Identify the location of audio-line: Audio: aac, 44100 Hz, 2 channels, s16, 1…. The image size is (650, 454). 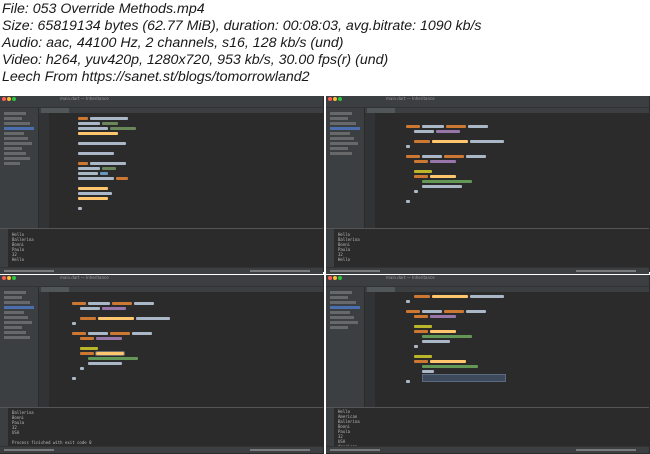
(173, 43).